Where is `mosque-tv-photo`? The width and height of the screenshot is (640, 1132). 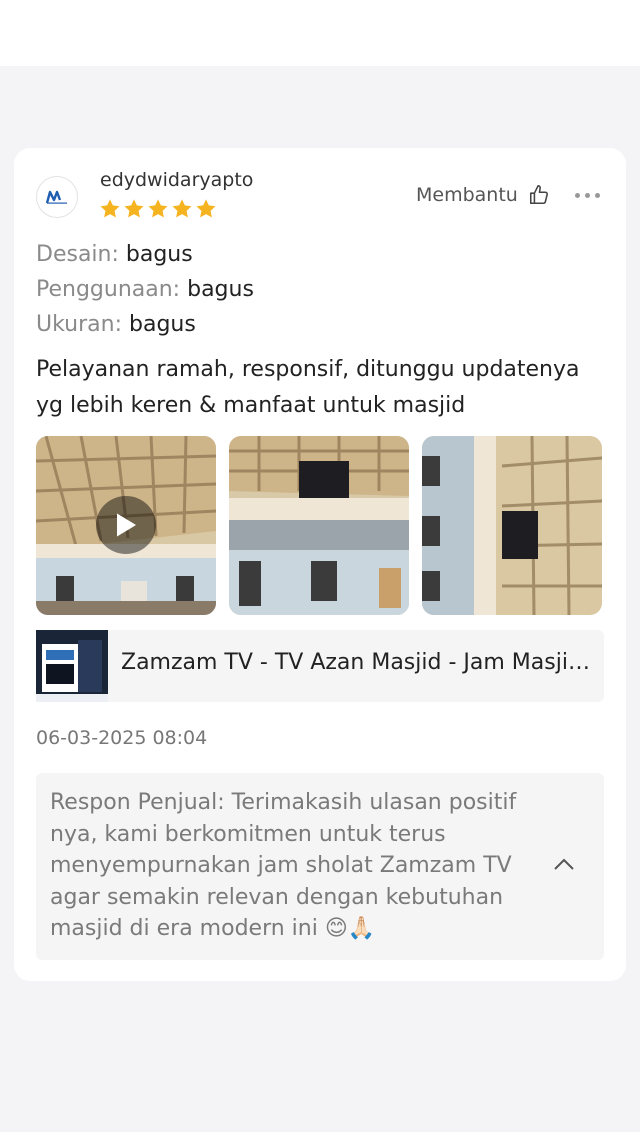
mosque-tv-photo is located at coordinates (319, 525).